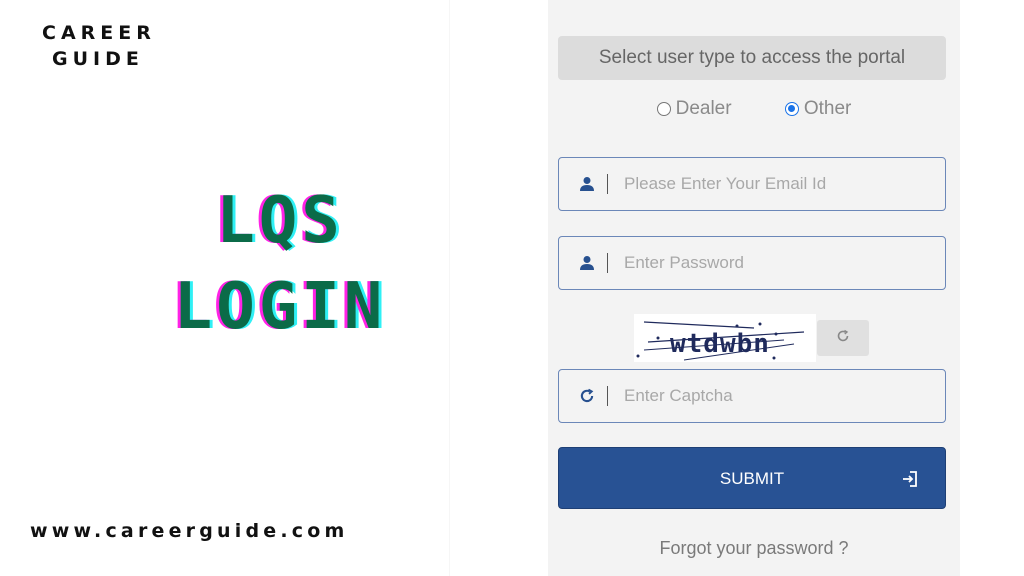  I want to click on user-type-banner: Select user type to access the portal, so click(752, 58).